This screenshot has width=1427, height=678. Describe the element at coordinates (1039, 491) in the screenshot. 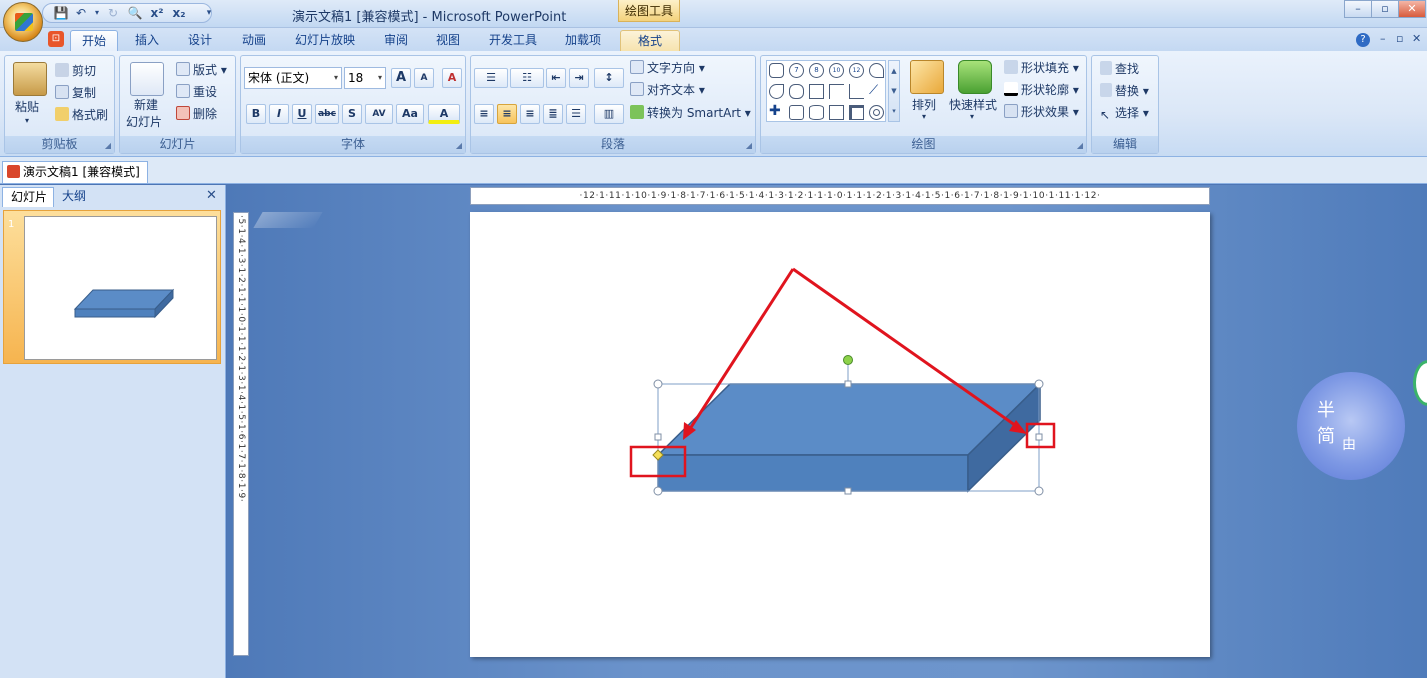

I see `resize-handle-br` at that location.